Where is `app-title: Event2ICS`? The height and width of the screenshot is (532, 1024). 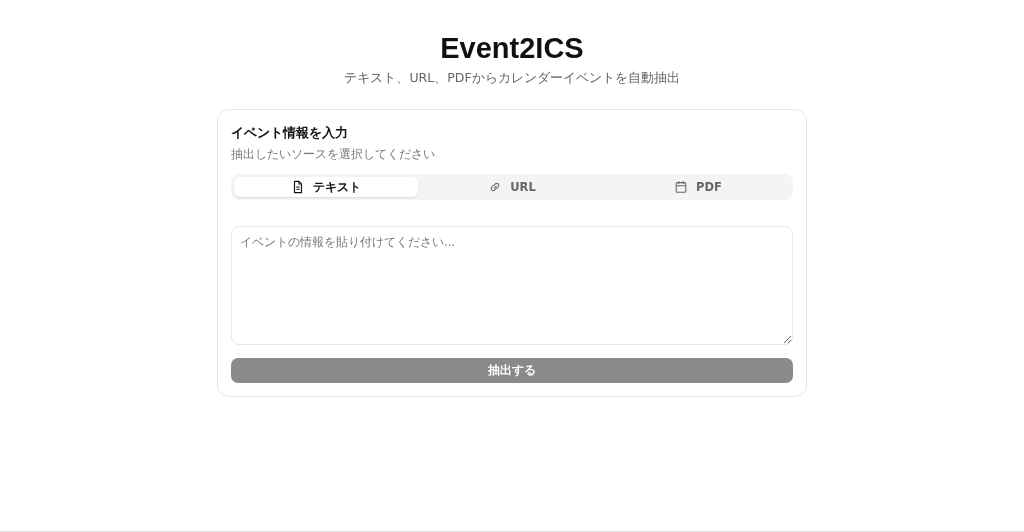
app-title: Event2ICS is located at coordinates (512, 48).